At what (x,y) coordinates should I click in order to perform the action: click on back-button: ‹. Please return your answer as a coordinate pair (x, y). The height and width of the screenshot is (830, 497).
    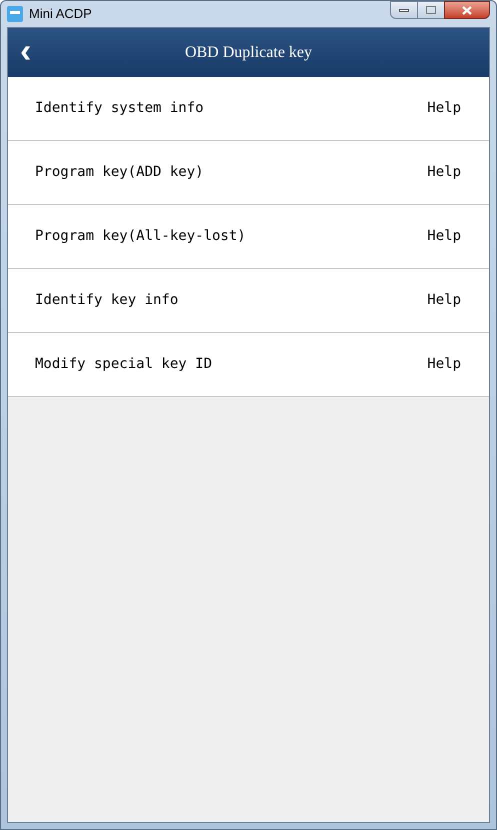
    Looking at the image, I should click on (26, 51).